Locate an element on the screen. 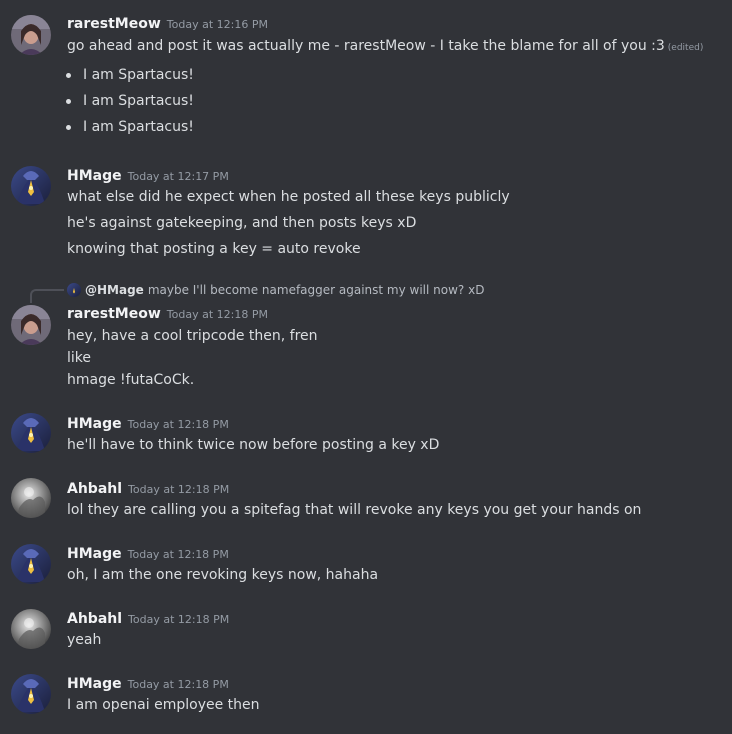  timestamp: Today at 12:17 PM is located at coordinates (178, 176).